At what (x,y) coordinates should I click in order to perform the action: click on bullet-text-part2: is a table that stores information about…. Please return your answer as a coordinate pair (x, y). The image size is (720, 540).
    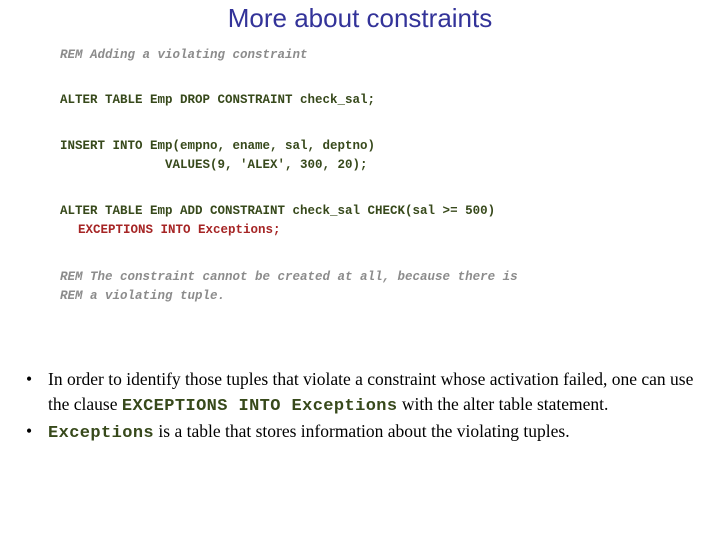
    Looking at the image, I should click on (362, 431).